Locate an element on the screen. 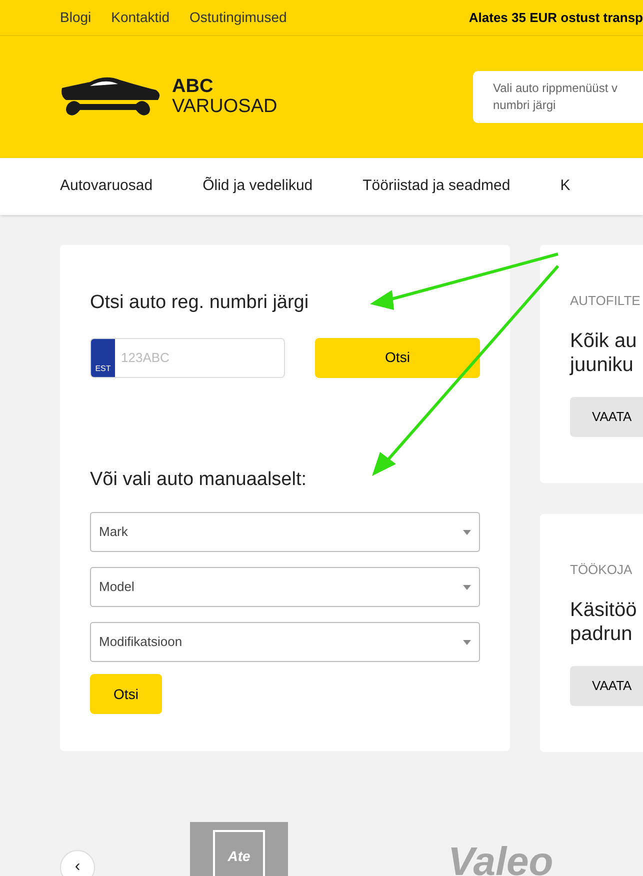  car-wrench-logo-icon is located at coordinates (111, 97).